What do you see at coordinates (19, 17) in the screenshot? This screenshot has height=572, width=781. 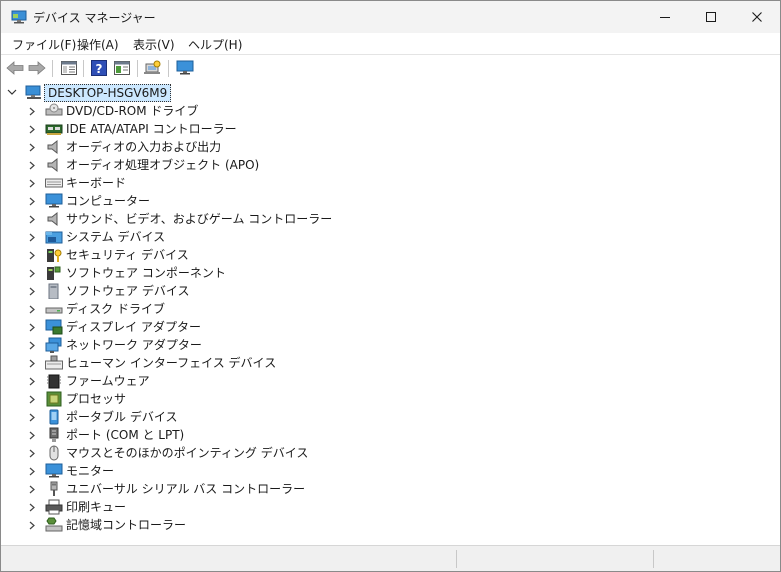 I see `device-manager-app-icon` at bounding box center [19, 17].